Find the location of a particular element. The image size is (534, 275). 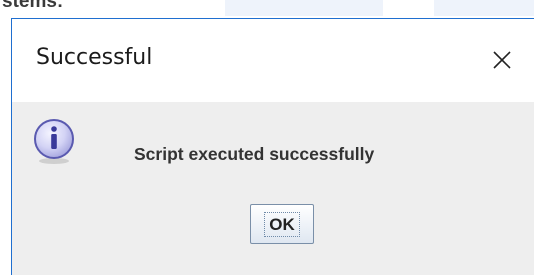

dialog-title: Successful is located at coordinates (94, 57).